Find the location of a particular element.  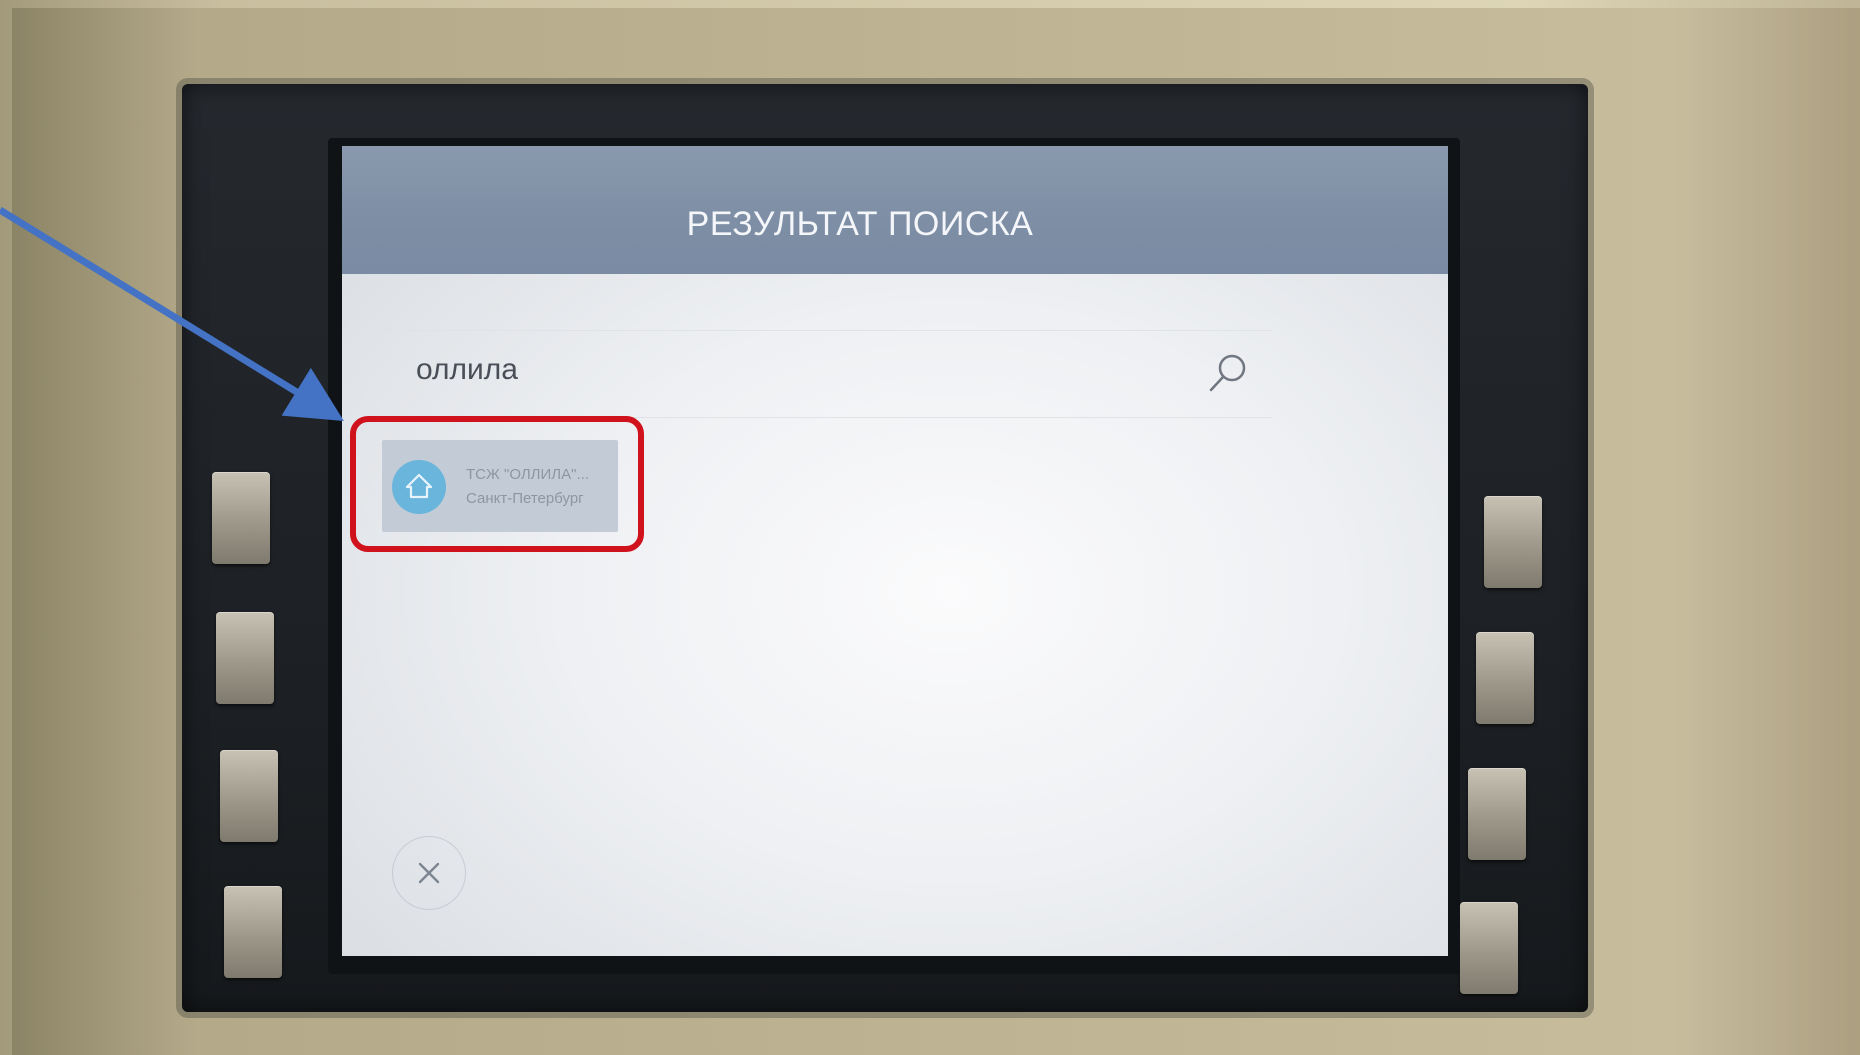

annotation-arrow is located at coordinates (172, 314).